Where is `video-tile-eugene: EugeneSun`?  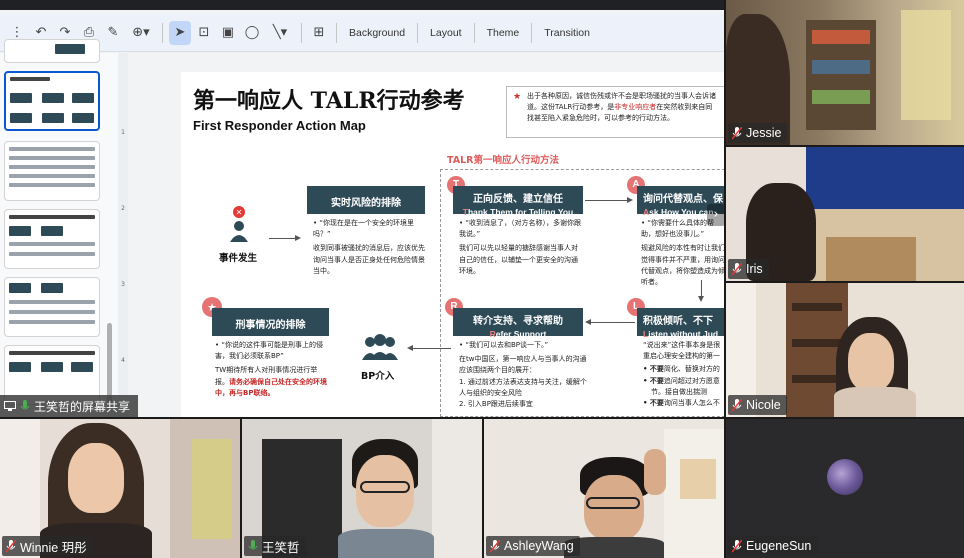 video-tile-eugene: EugeneSun is located at coordinates (845, 488).